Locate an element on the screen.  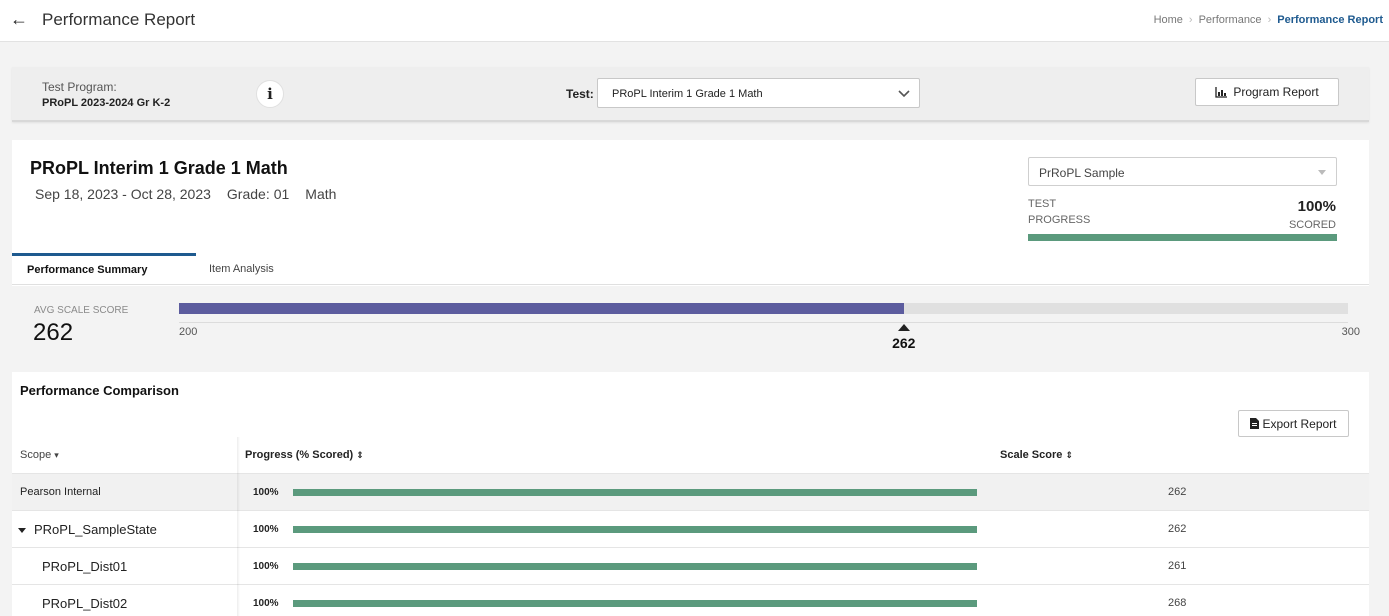
page-title: Performance Report is located at coordinates (119, 19).